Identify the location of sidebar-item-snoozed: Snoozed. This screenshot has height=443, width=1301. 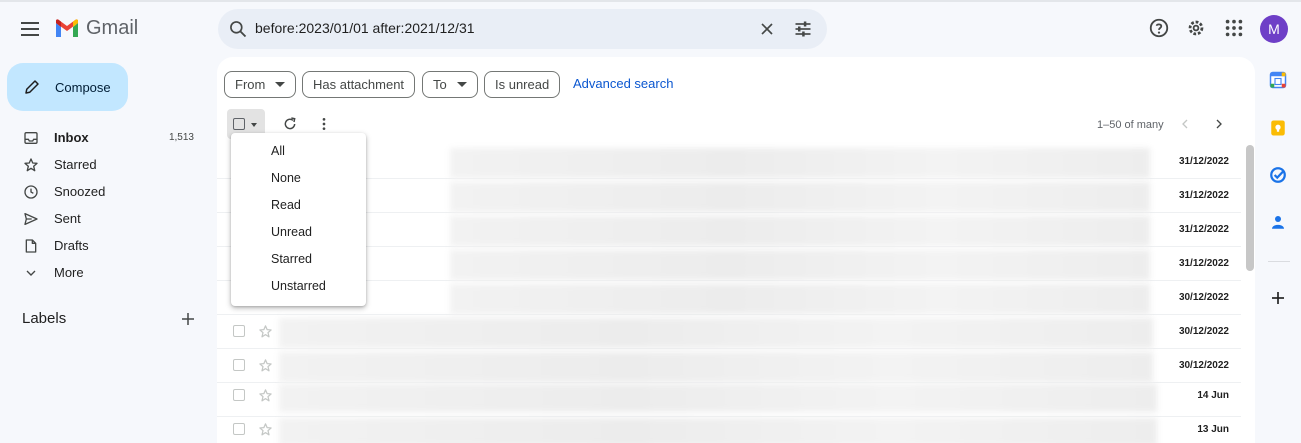
(105, 191).